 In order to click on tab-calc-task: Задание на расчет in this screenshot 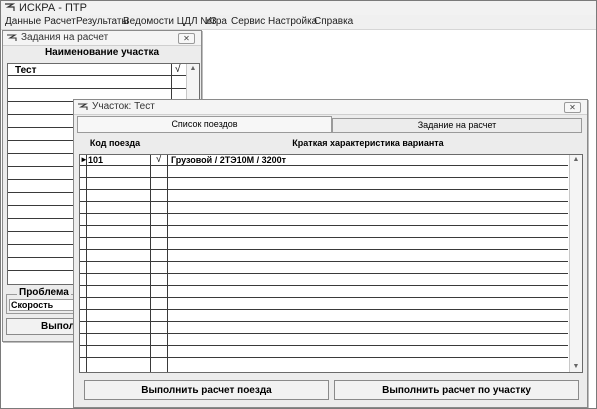, I will do `click(457, 125)`.